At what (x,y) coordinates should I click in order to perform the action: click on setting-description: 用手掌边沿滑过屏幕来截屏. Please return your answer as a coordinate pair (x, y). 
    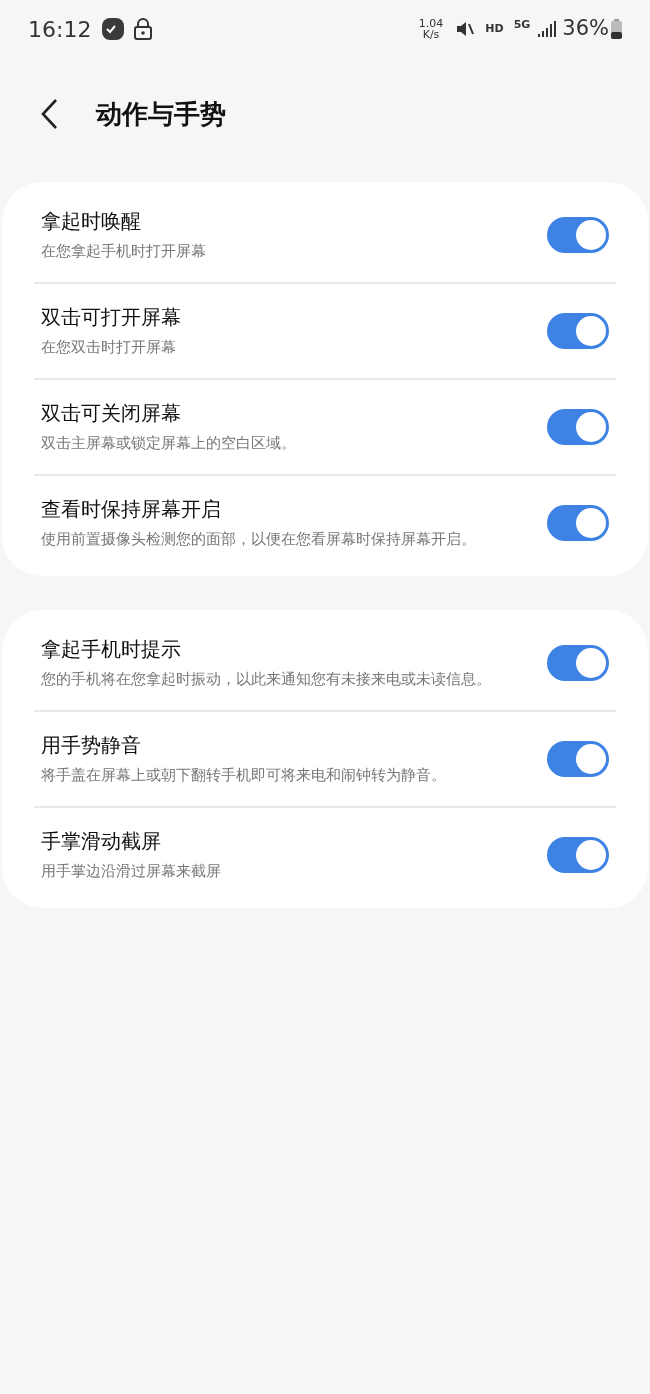
    Looking at the image, I should click on (131, 871).